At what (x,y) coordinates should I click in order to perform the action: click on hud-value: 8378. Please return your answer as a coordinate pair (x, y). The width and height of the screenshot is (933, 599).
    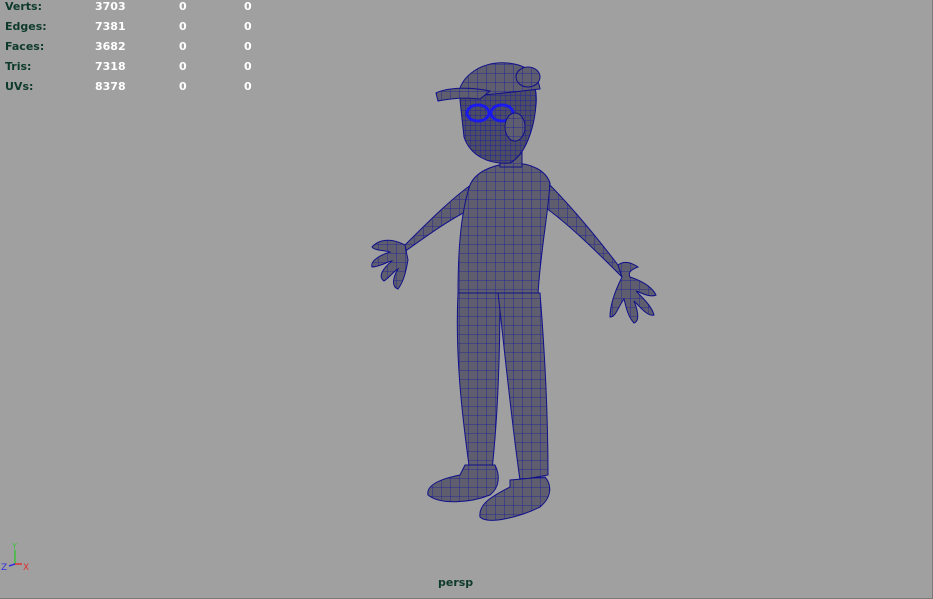
    Looking at the image, I should click on (110, 86).